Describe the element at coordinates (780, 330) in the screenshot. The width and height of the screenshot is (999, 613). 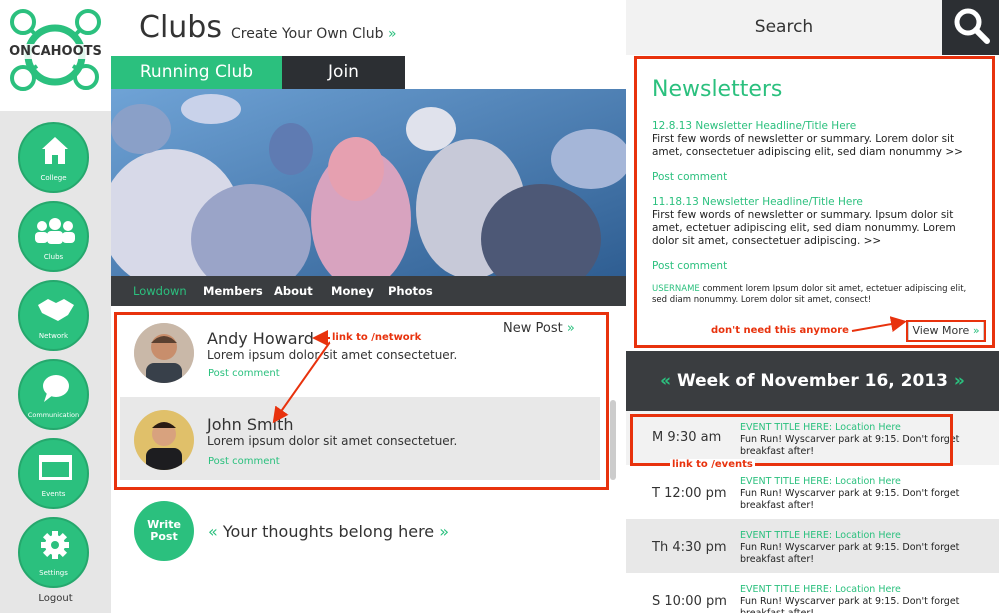
I see `annotation-dont-need: don't need this anymore` at that location.